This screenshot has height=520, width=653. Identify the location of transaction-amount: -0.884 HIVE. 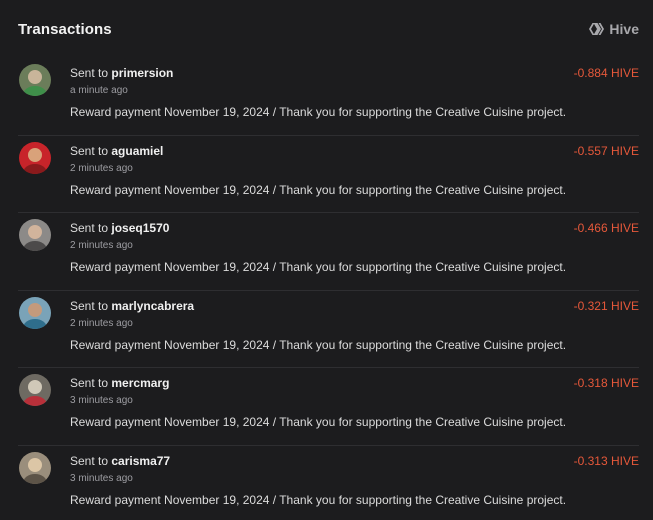
(606, 73).